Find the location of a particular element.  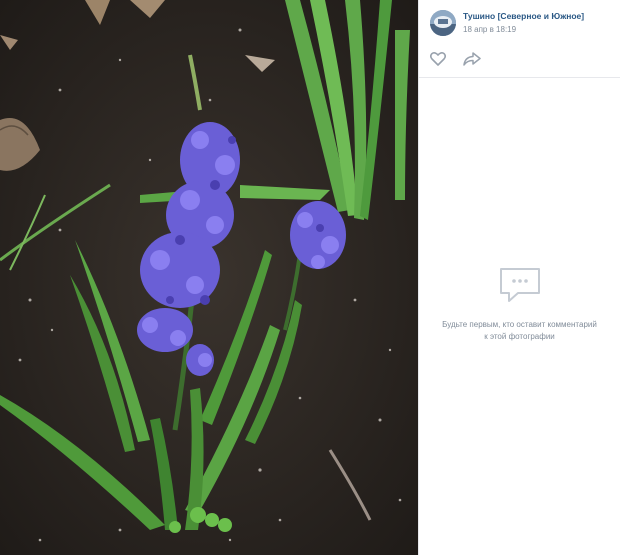

photo-actions is located at coordinates (519, 59).